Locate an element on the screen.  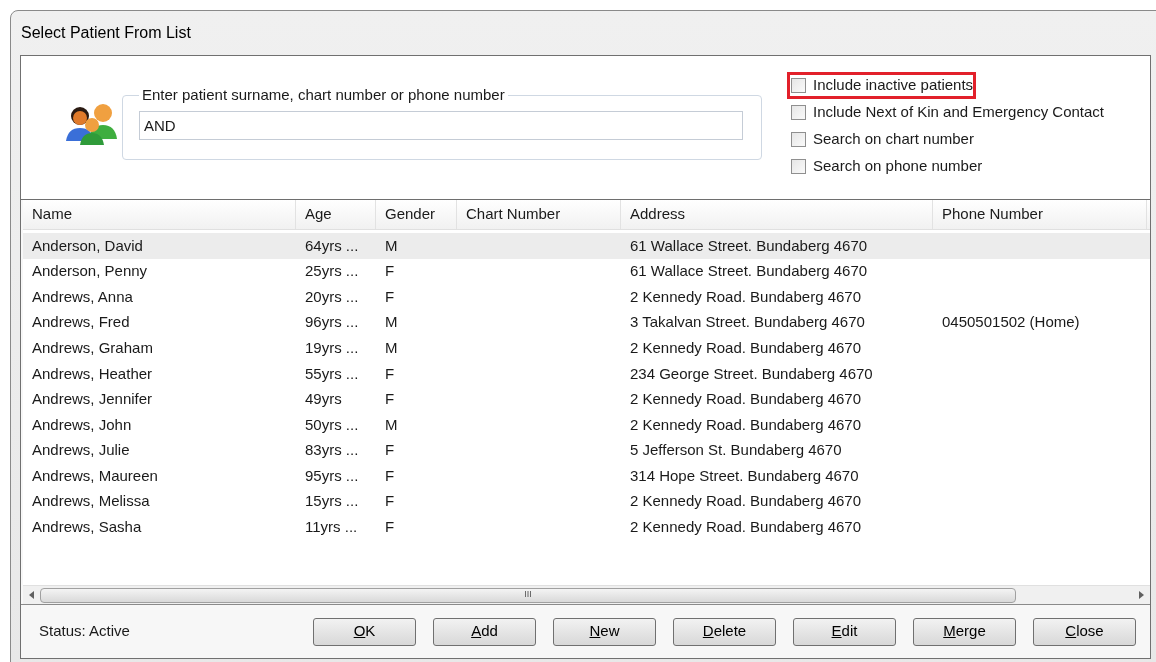
table-cell-text: Anderson, David is located at coordinates (87, 245).